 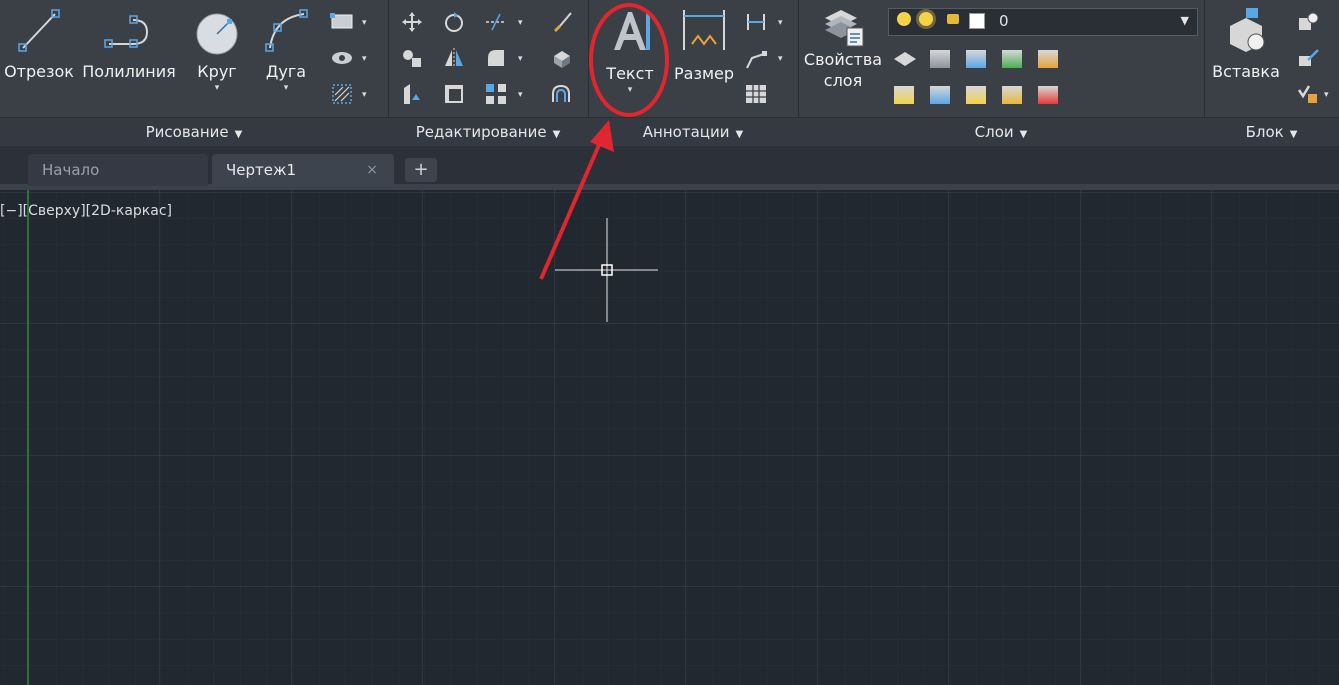 What do you see at coordinates (756, 94) in the screenshot?
I see `table-icon` at bounding box center [756, 94].